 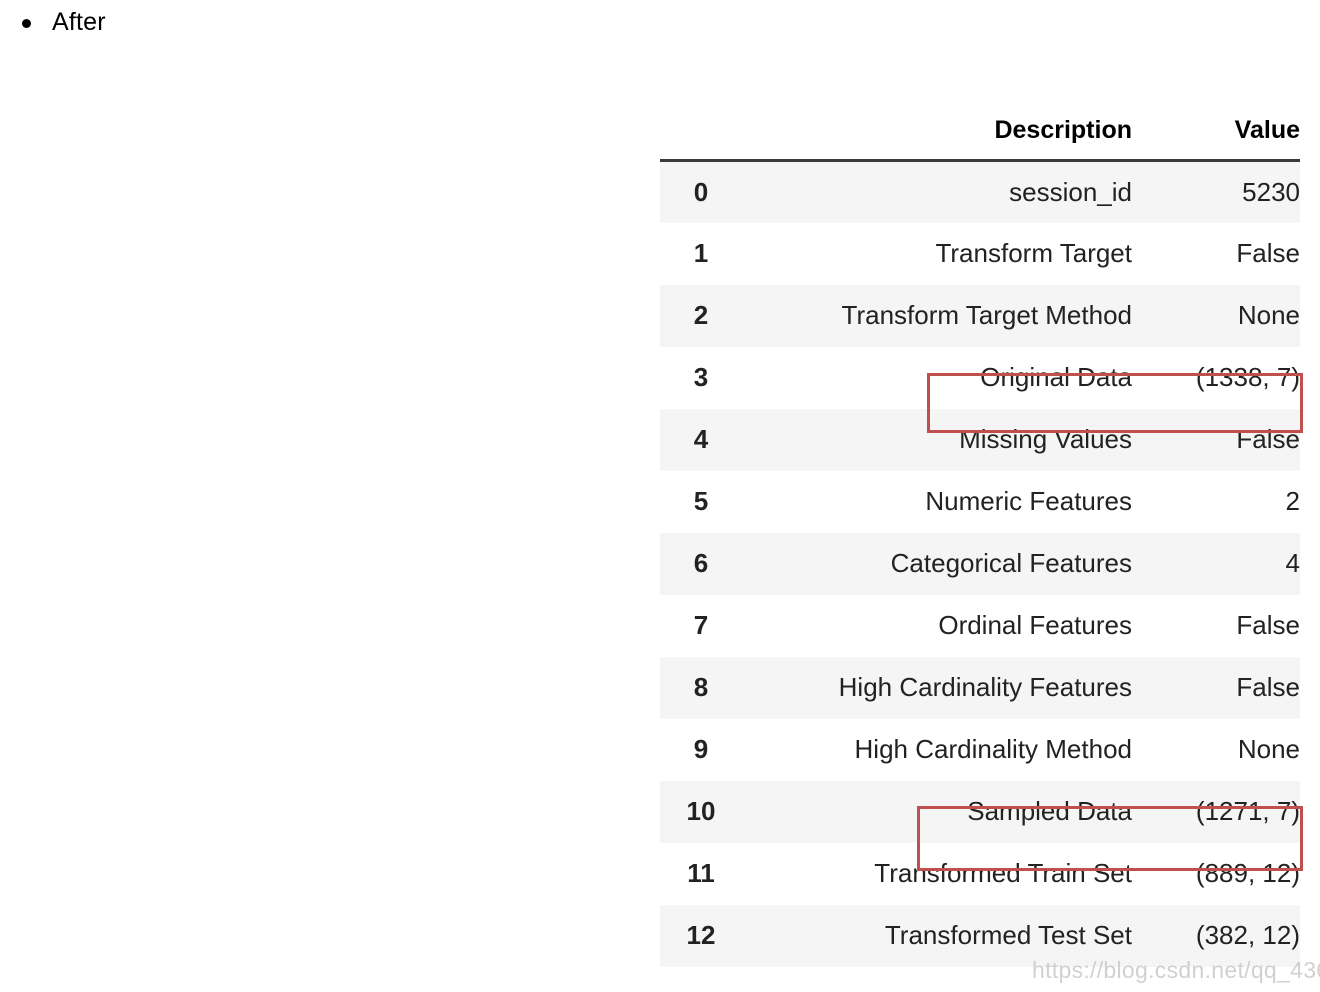 I want to click on table-cell-description: Categorical Features, so click(x=1011, y=563).